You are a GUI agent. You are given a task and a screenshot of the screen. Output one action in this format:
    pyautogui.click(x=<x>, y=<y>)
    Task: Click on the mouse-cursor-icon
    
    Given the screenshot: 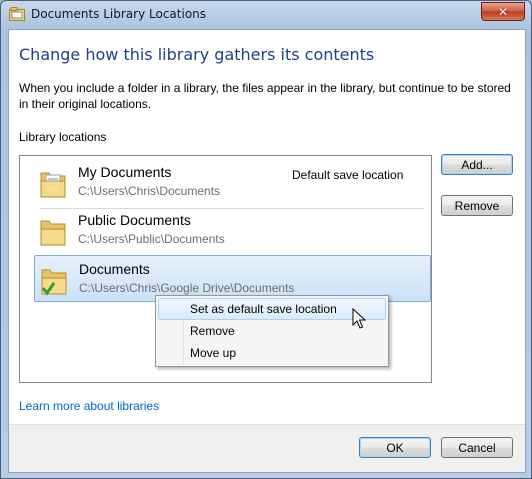 What is the action you would take?
    pyautogui.click(x=359, y=318)
    